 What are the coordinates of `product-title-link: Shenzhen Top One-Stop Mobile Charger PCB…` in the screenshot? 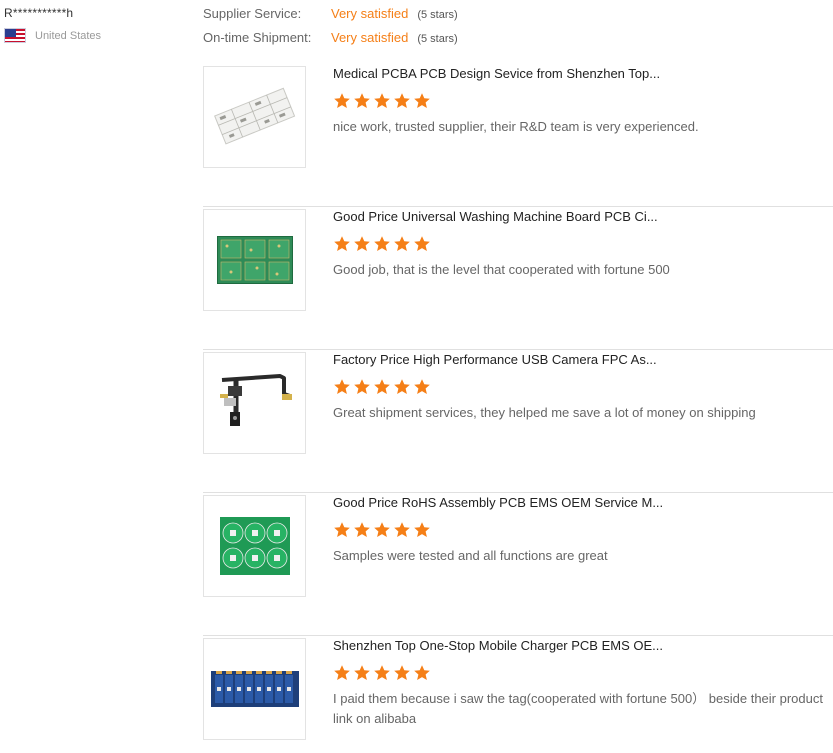 It's located at (581, 646).